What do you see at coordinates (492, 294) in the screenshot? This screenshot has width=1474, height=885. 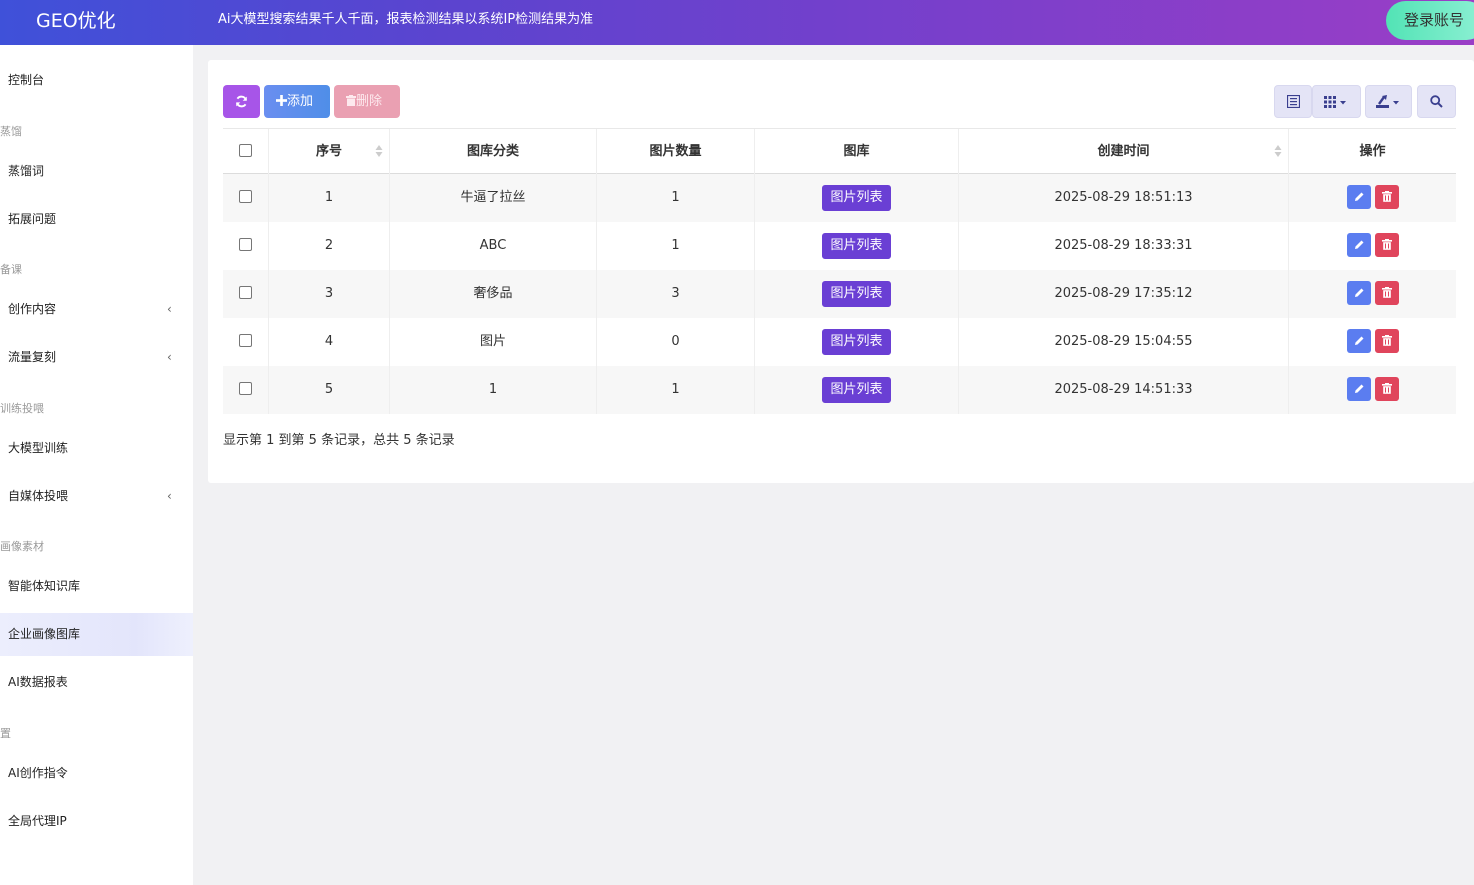 I see `cell-category: 奢侈品` at bounding box center [492, 294].